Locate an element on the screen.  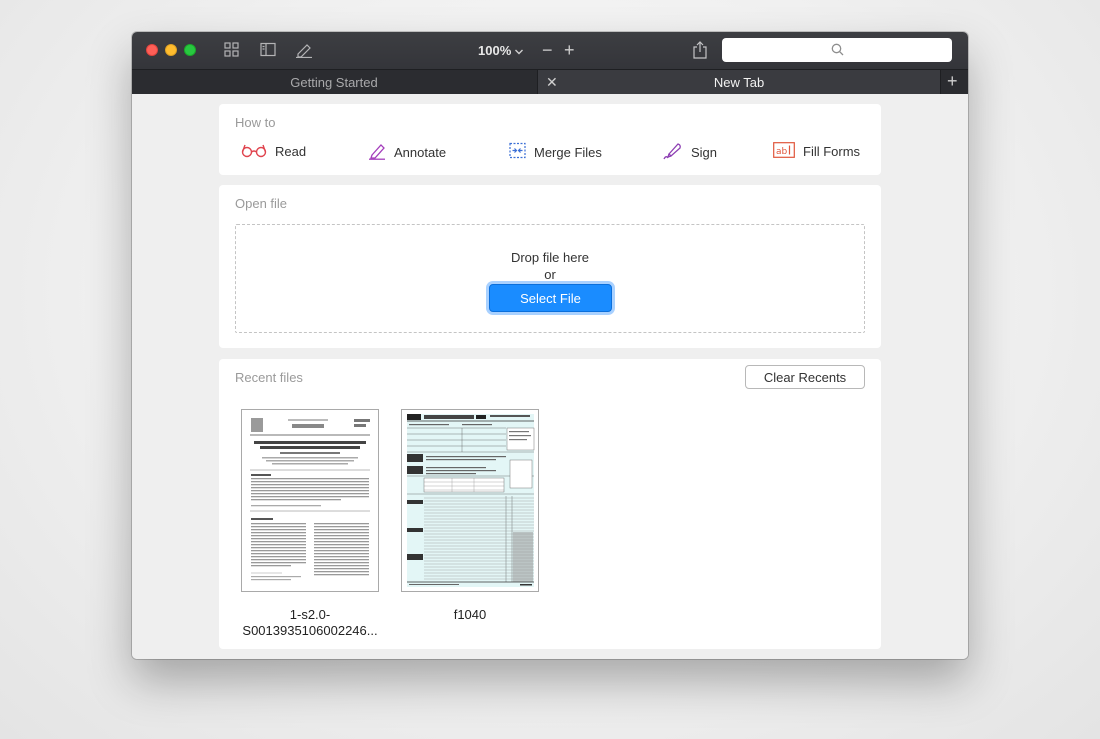
tab-new-tab: ✕ New Tab is located at coordinates (739, 82).